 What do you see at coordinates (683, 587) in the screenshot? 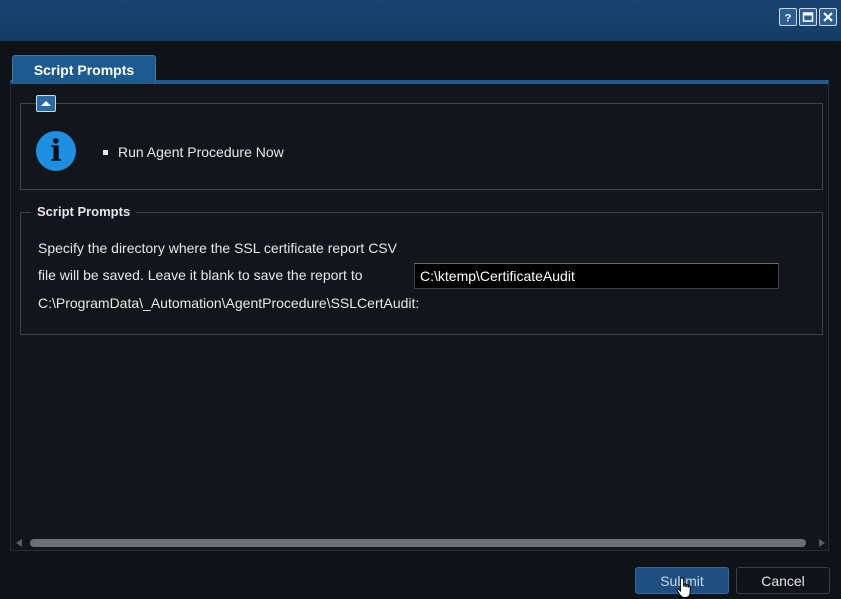
I see `hand-cursor-icon` at bounding box center [683, 587].